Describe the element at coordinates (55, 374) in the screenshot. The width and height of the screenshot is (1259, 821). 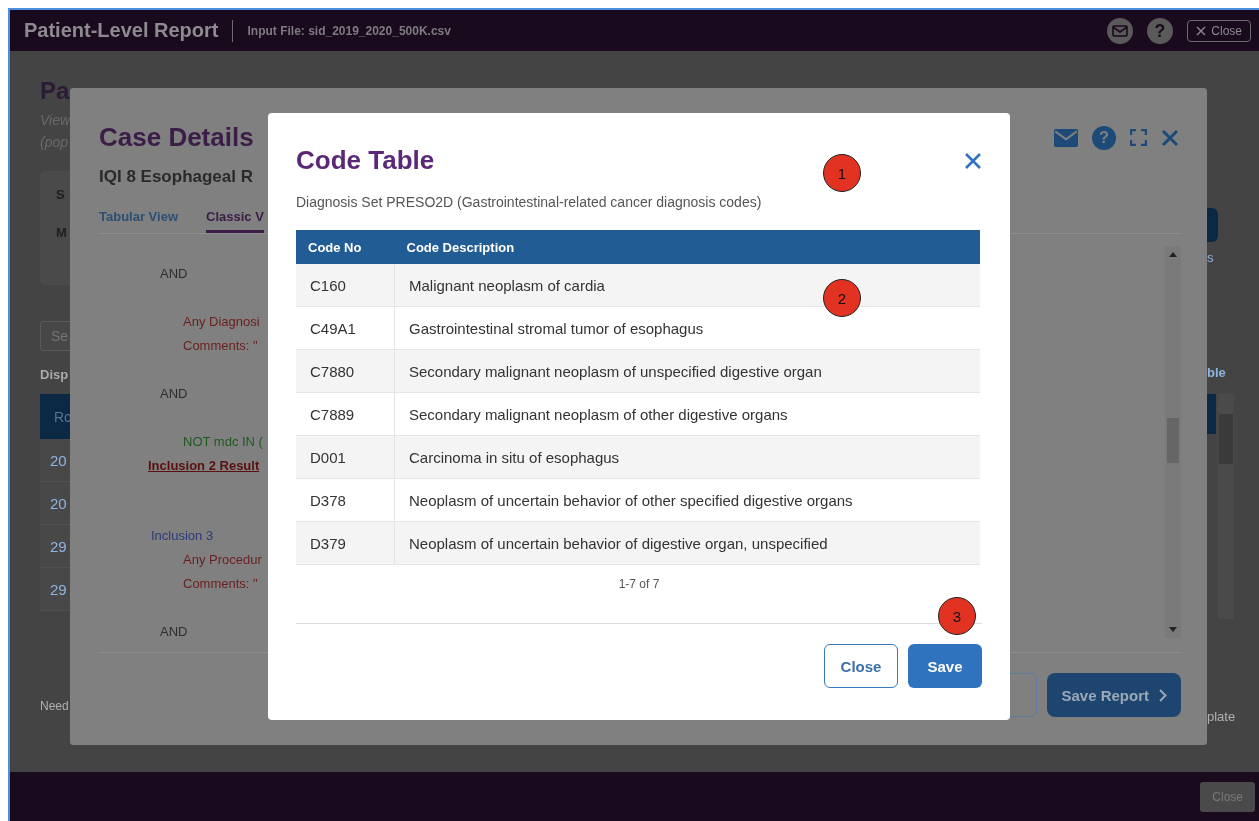
I see `section-heading: Disp` at that location.